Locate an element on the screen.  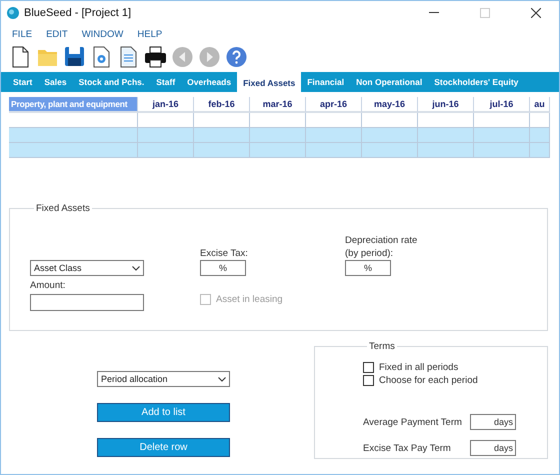
column-header: apr-16 is located at coordinates (334, 105).